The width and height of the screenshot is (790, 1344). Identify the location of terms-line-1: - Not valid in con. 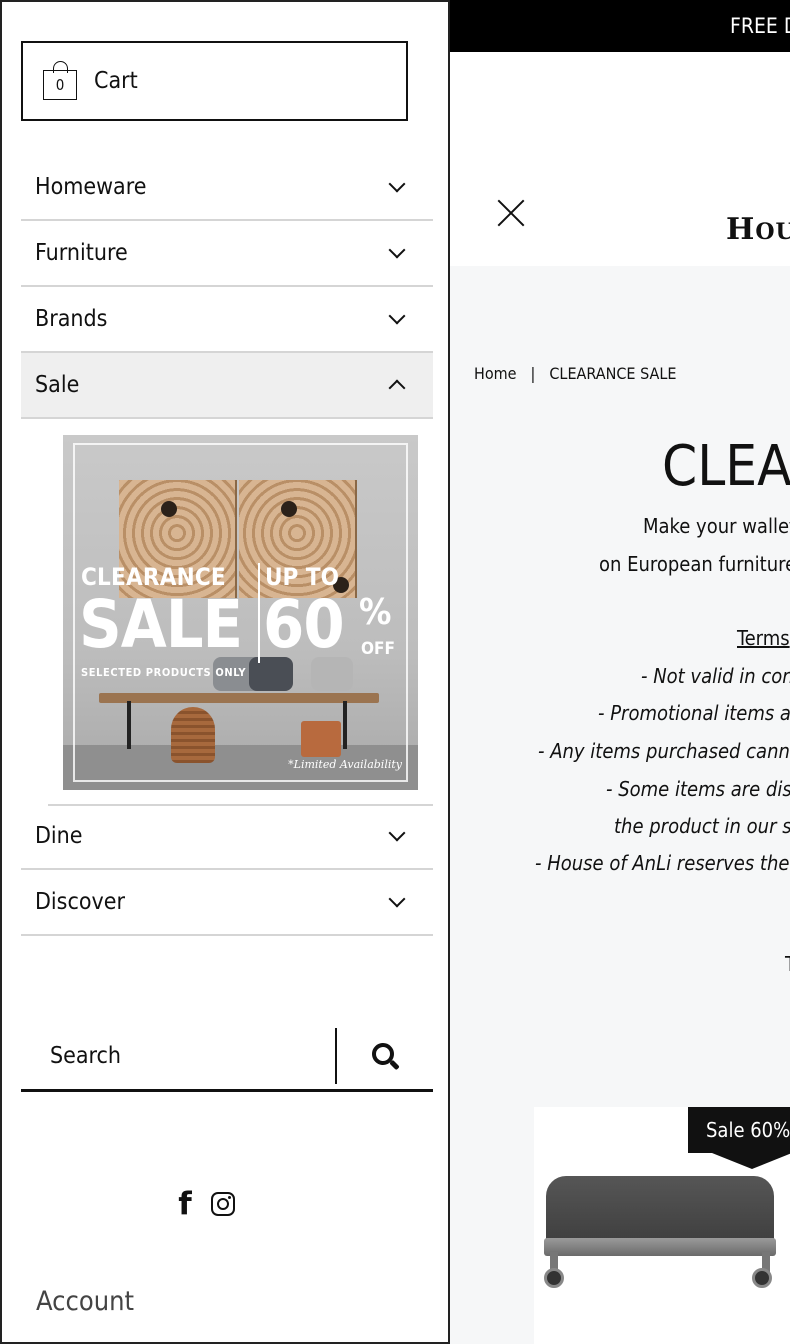
(715, 676).